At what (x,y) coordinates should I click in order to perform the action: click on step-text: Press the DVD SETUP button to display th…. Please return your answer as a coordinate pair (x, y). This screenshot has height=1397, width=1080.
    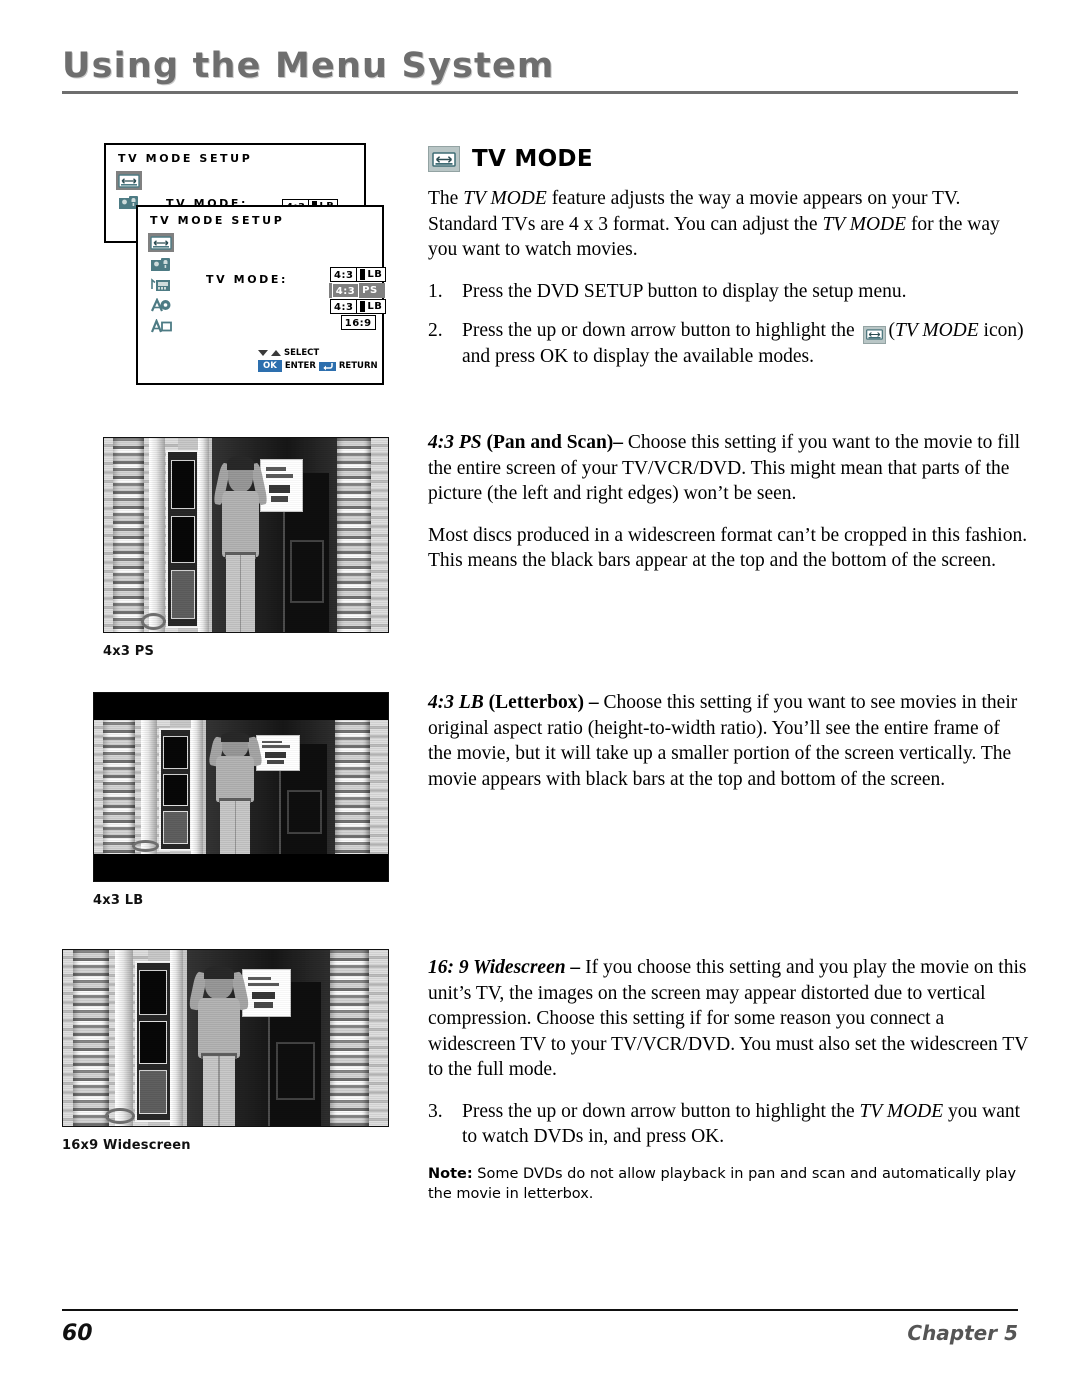
    Looking at the image, I should click on (684, 291).